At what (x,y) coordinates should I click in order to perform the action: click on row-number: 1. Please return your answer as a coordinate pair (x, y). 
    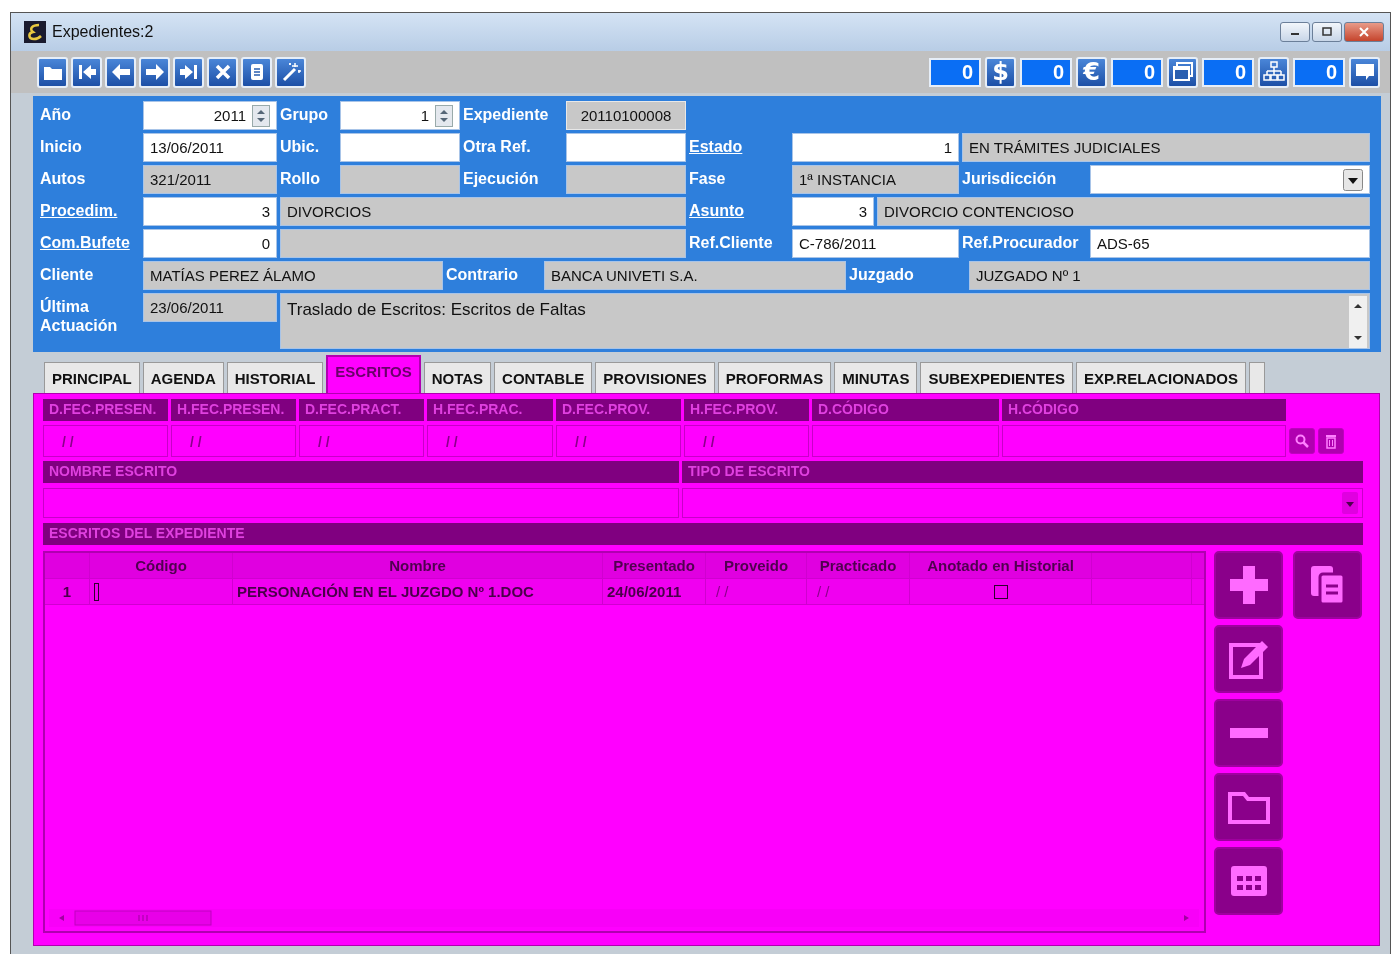
    Looking at the image, I should click on (67, 591).